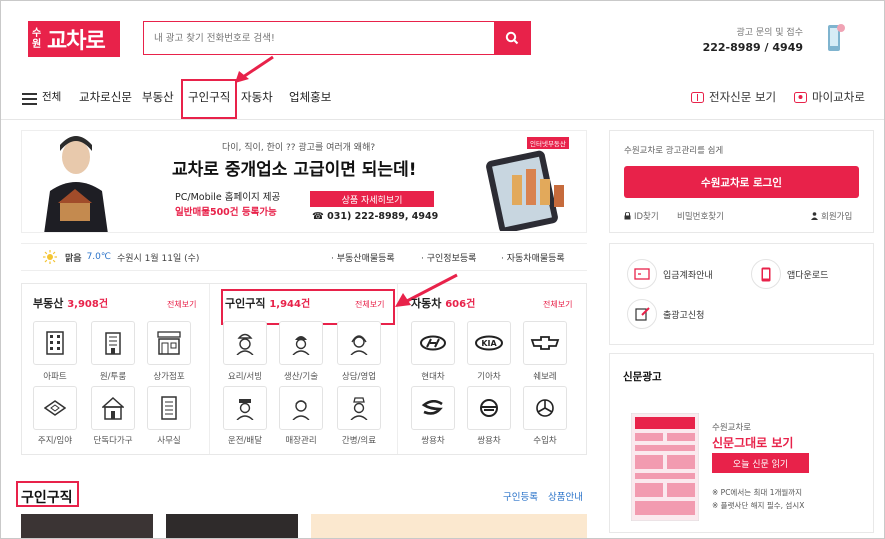  I want to click on tile-nurse, so click(359, 408).